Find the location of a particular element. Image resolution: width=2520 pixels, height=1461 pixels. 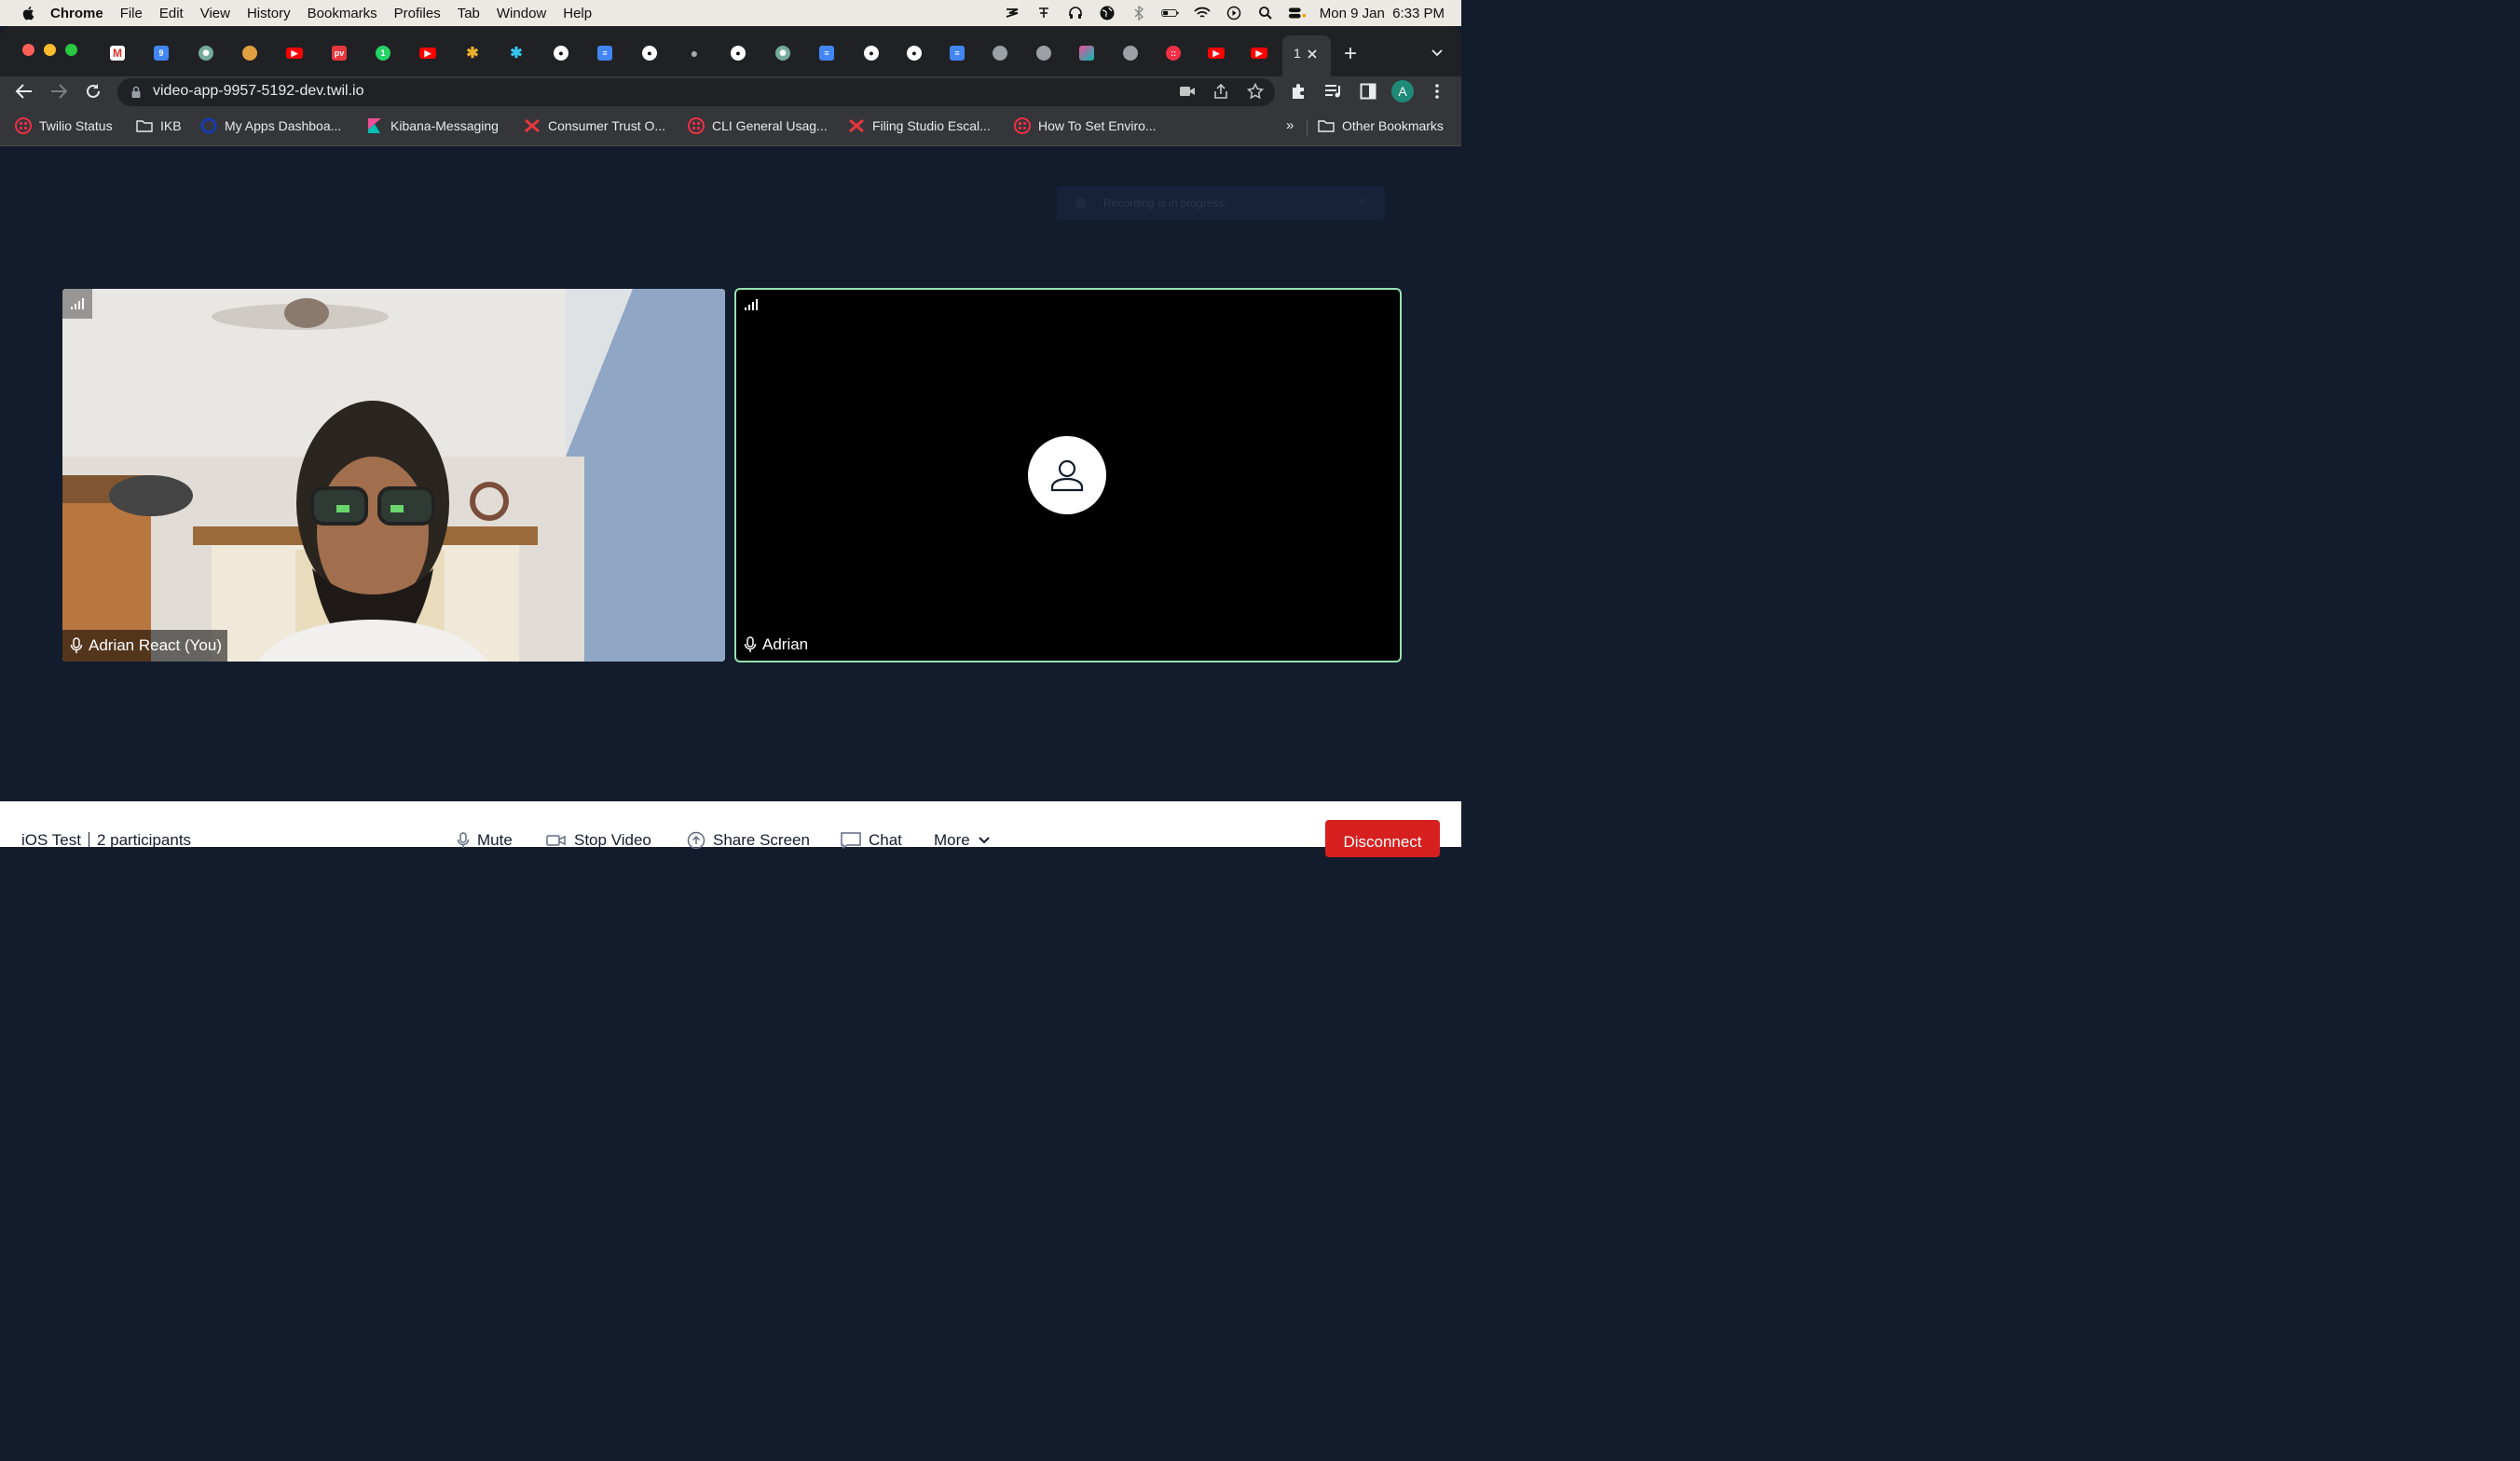

extensions-puzzle-icon is located at coordinates (1298, 91).